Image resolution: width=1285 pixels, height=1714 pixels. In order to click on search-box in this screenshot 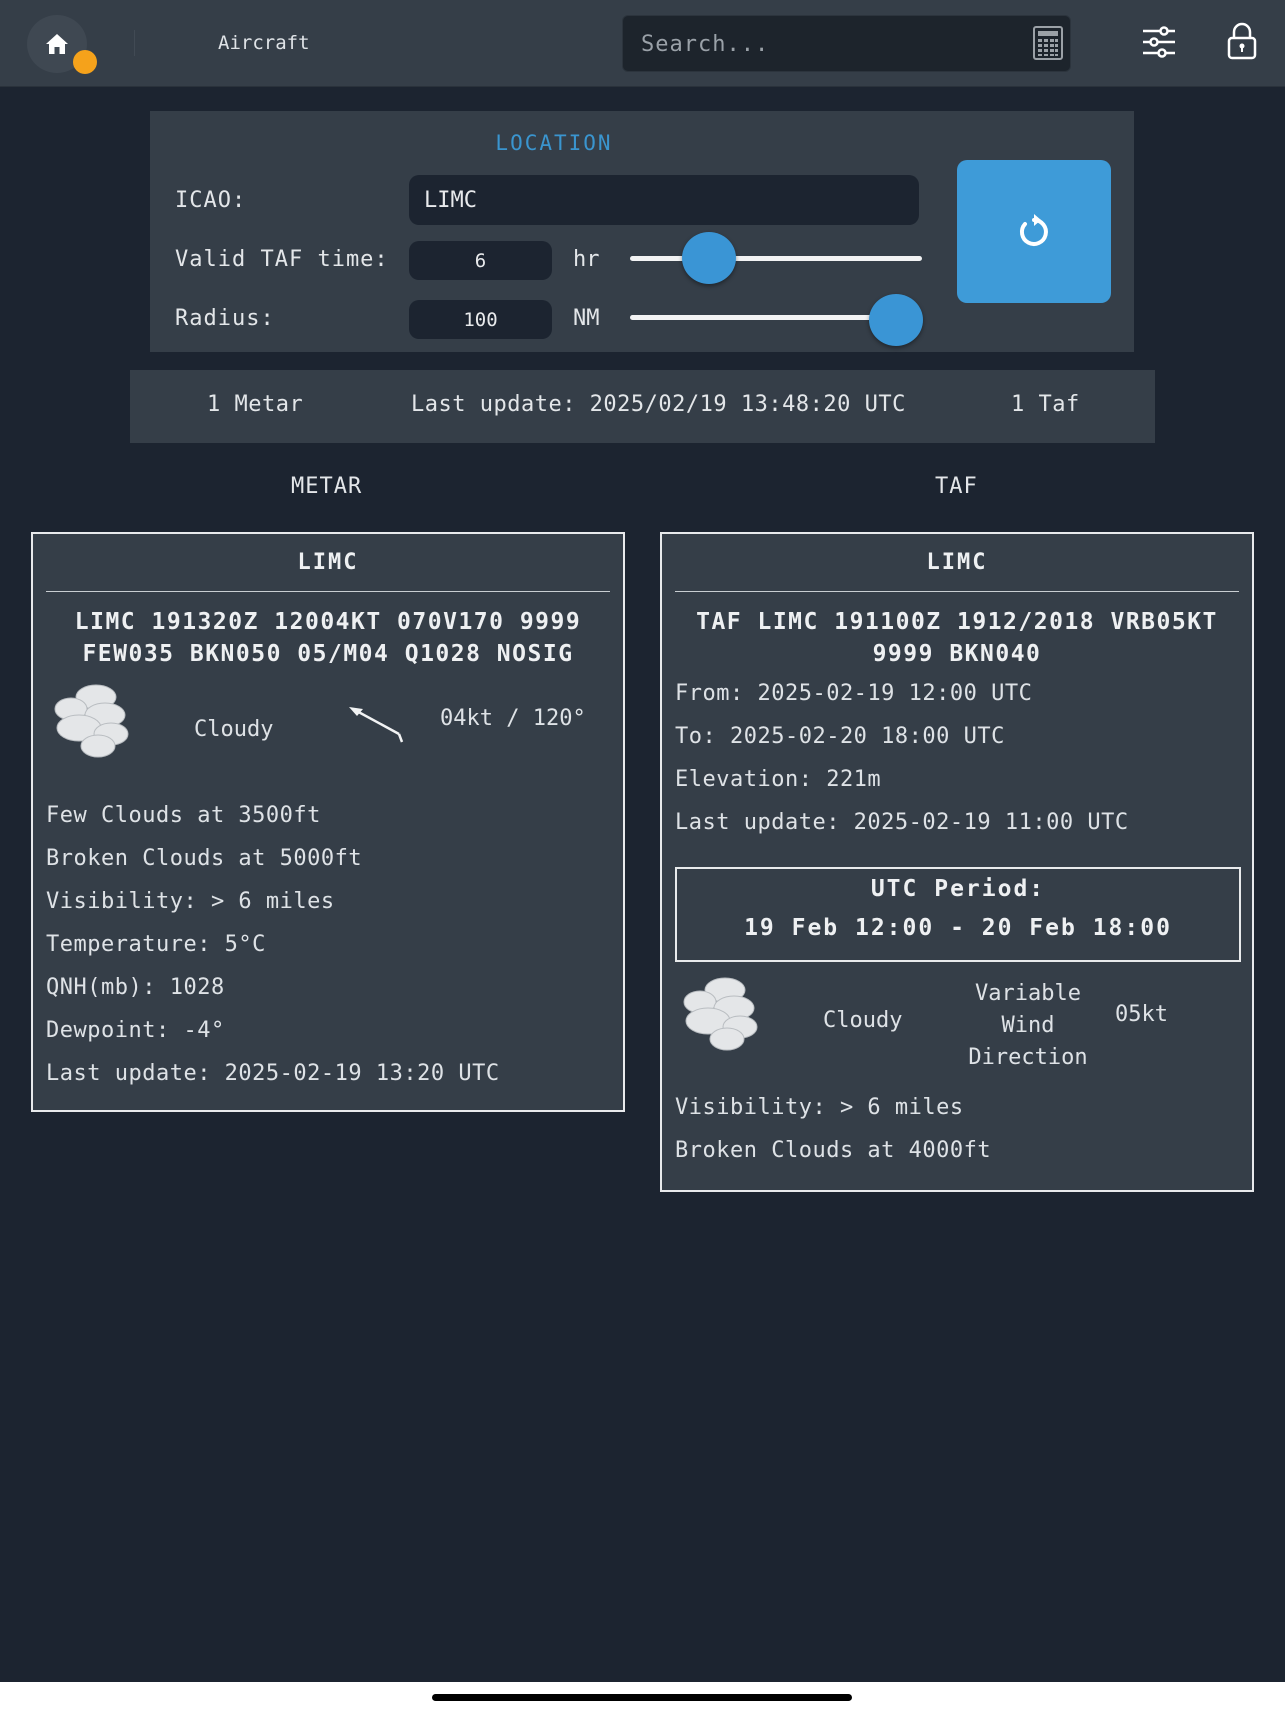, I will do `click(846, 43)`.